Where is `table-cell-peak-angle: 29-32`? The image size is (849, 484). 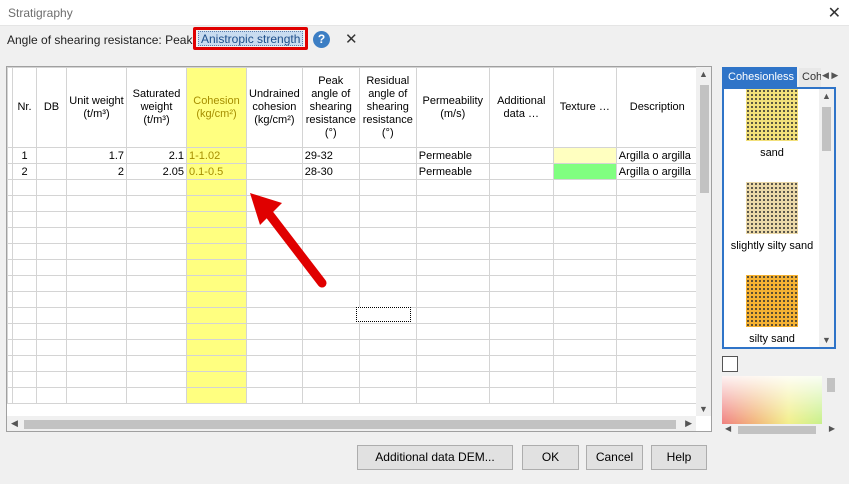 table-cell-peak-angle: 29-32 is located at coordinates (330, 155).